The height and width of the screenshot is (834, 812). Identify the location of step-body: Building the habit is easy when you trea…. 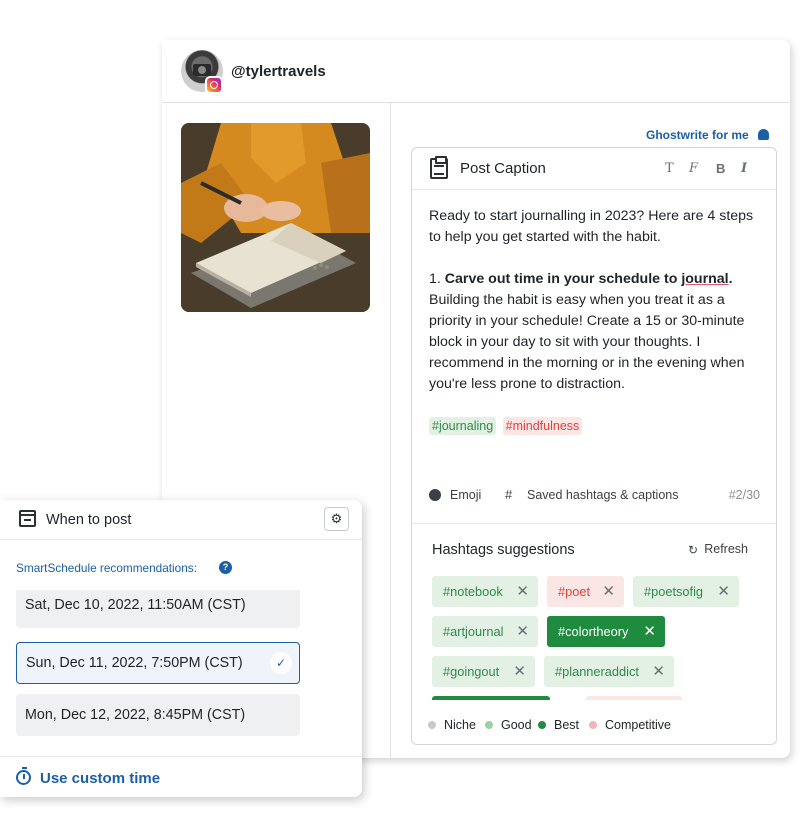
(587, 342).